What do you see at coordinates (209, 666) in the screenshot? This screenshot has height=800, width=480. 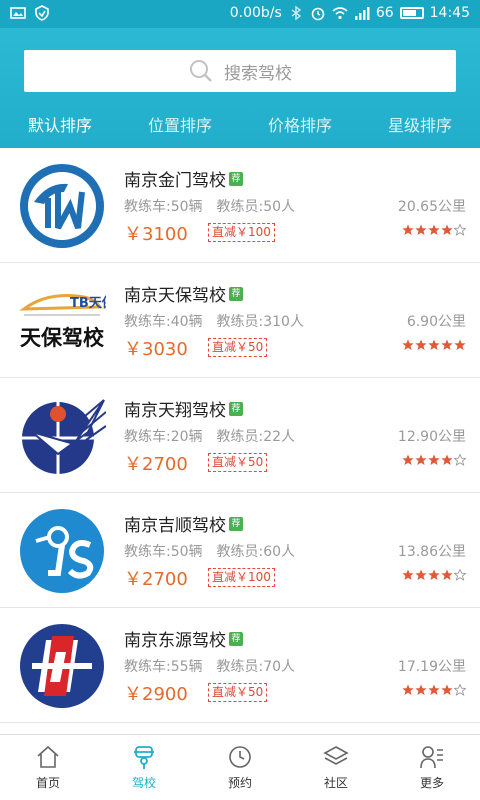 I see `school-meta: 教练车:55辆 教练员:70人` at bounding box center [209, 666].